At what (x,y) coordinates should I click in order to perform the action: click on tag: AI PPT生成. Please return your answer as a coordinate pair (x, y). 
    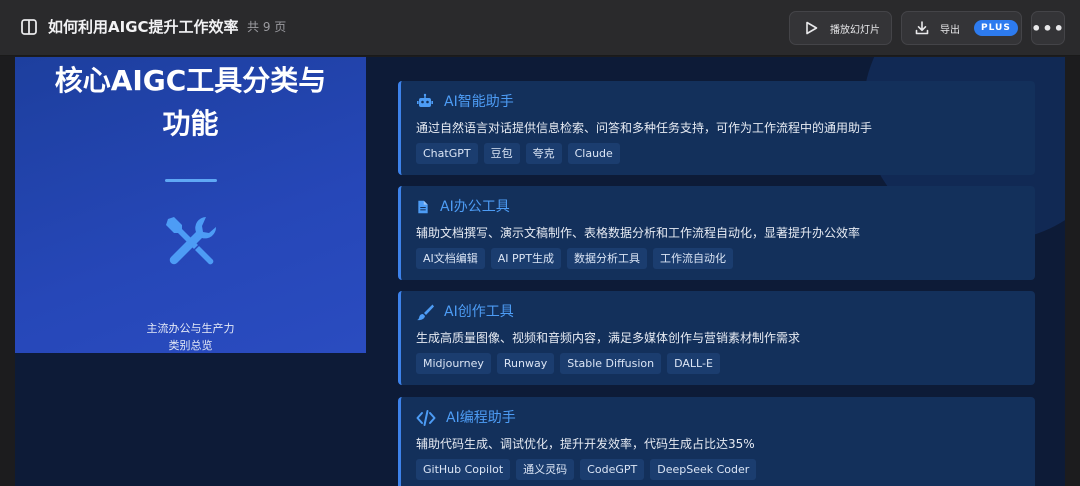
    Looking at the image, I should click on (526, 258).